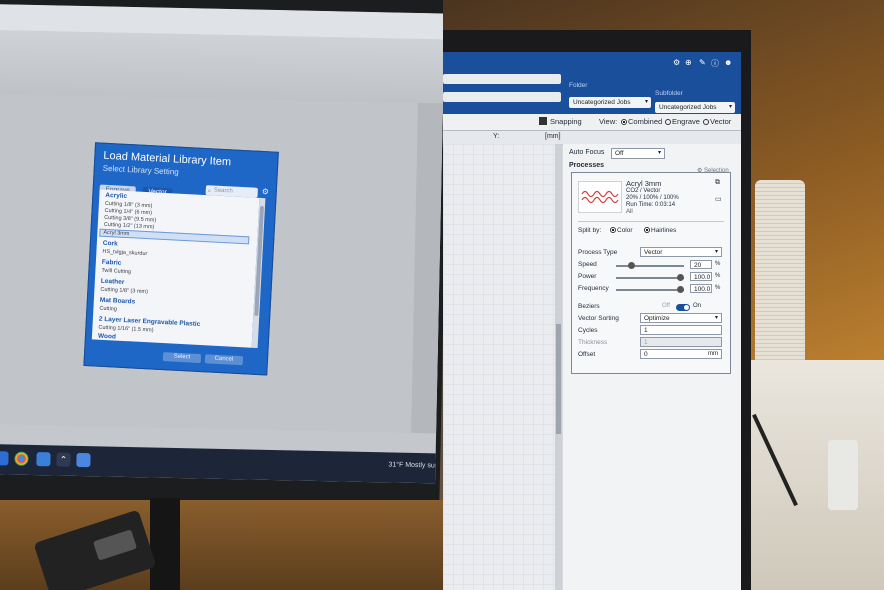  I want to click on split-by-label: Split by:, so click(590, 230).